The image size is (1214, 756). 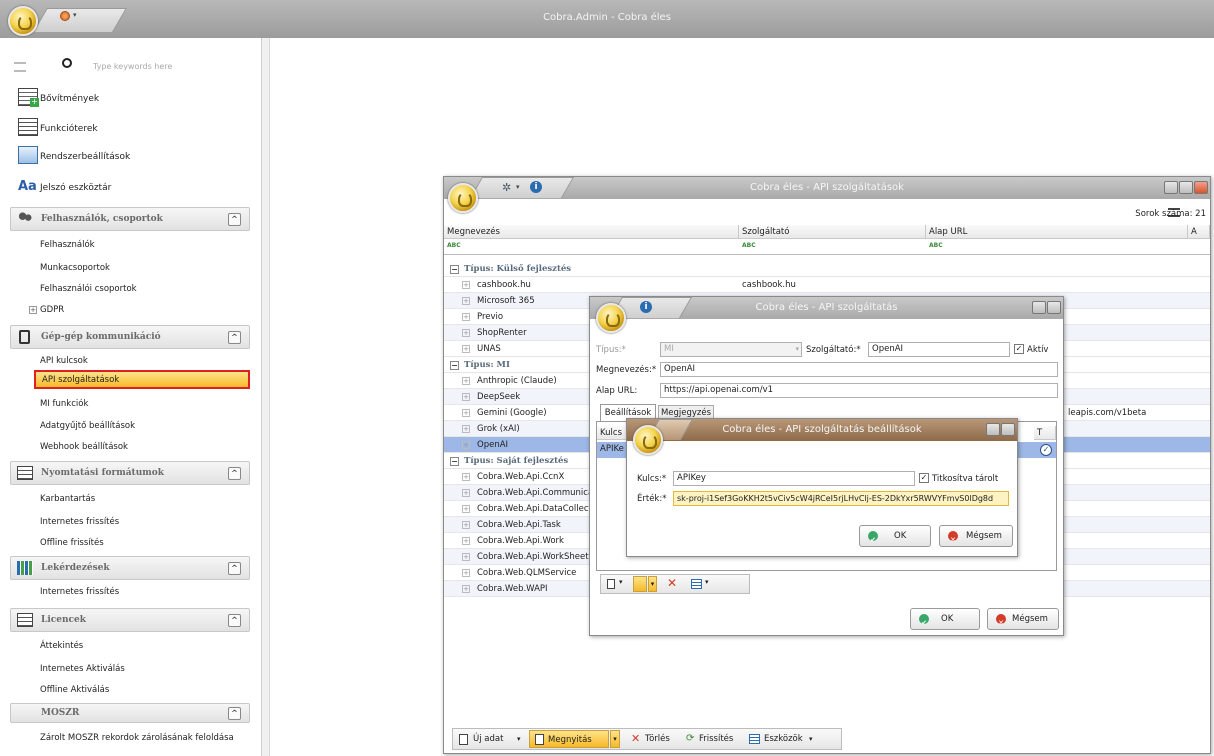 What do you see at coordinates (64, 404) in the screenshot?
I see `sidebar-item-ai-functions: MI funkciók` at bounding box center [64, 404].